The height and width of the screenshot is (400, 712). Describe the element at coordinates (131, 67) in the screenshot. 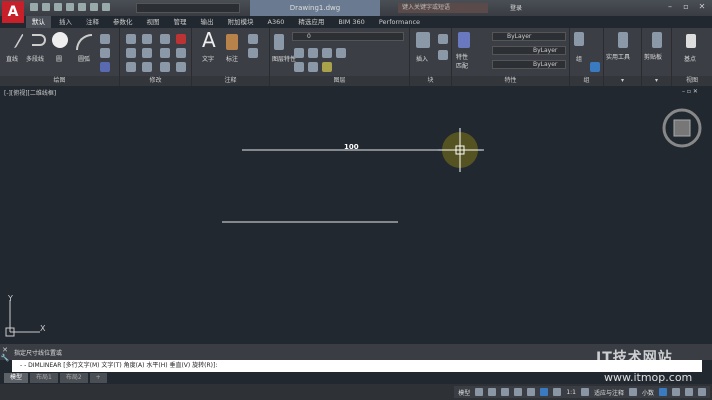

I see `stretch-icon` at that location.